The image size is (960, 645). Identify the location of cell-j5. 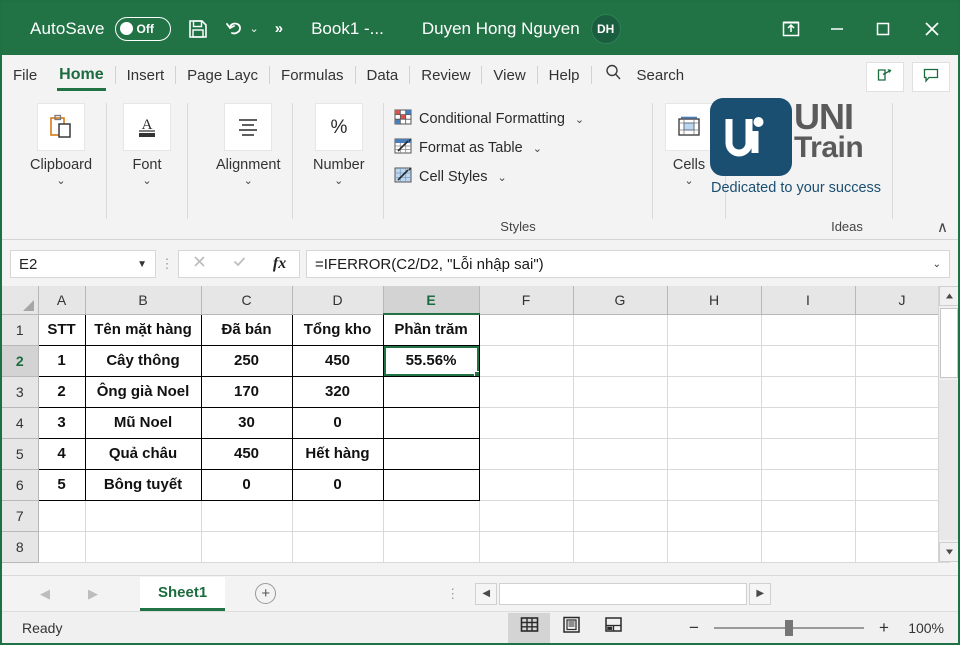
(902, 454).